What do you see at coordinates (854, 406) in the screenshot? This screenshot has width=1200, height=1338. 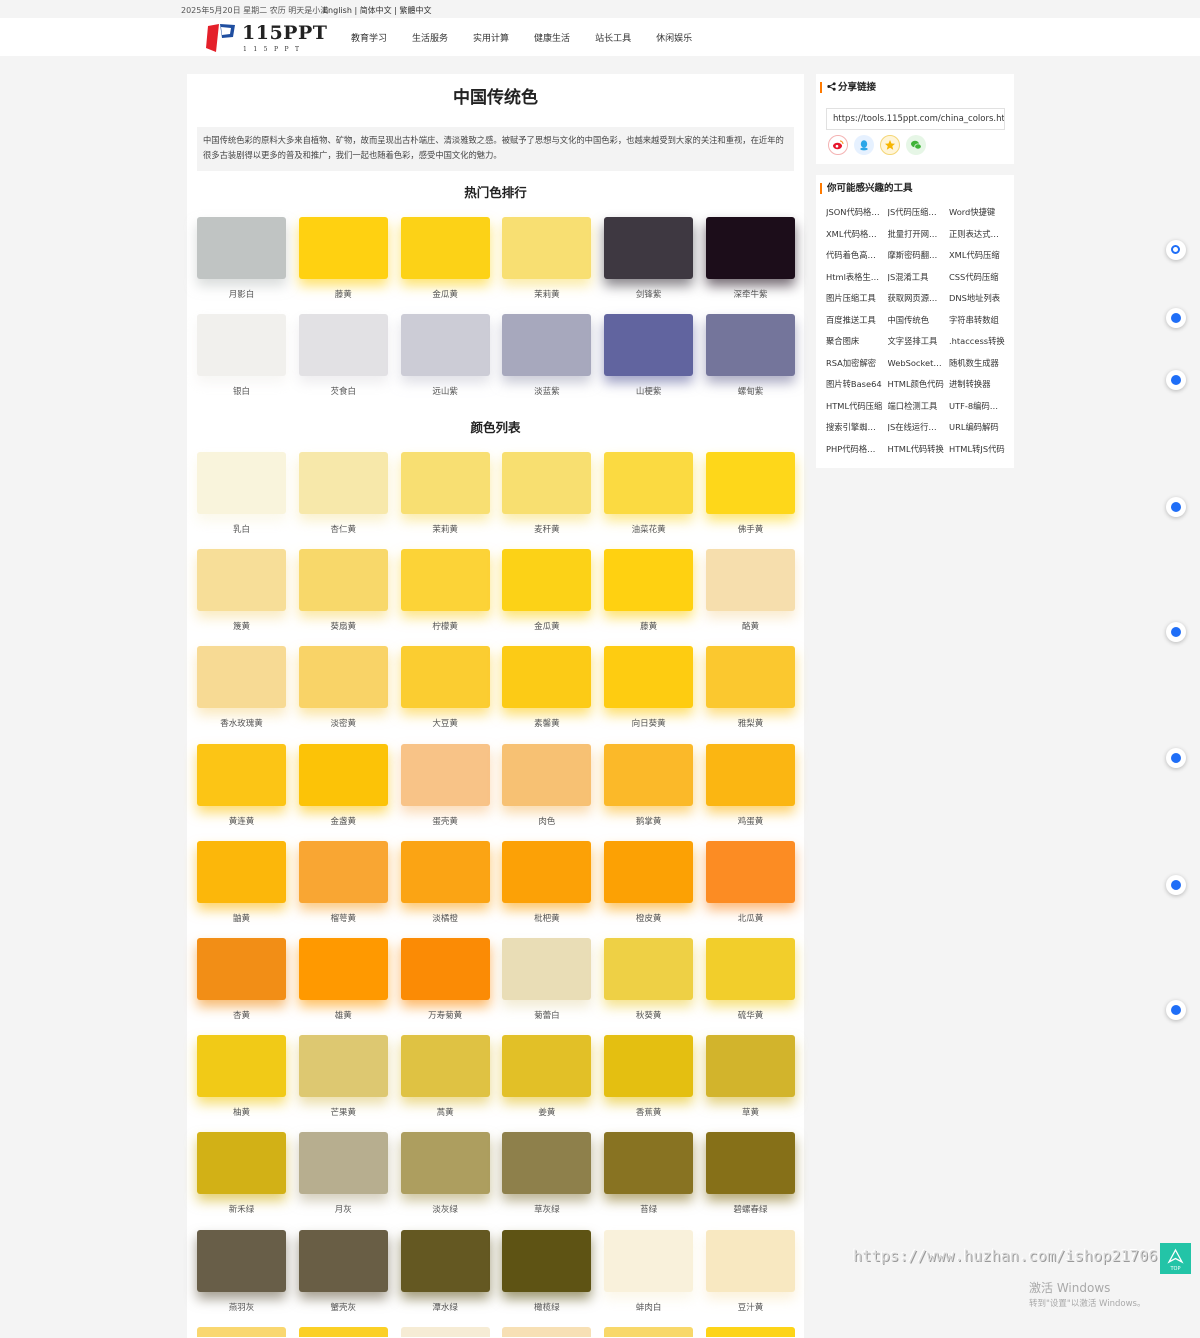 I see `tool-link: HTML代码压缩` at bounding box center [854, 406].